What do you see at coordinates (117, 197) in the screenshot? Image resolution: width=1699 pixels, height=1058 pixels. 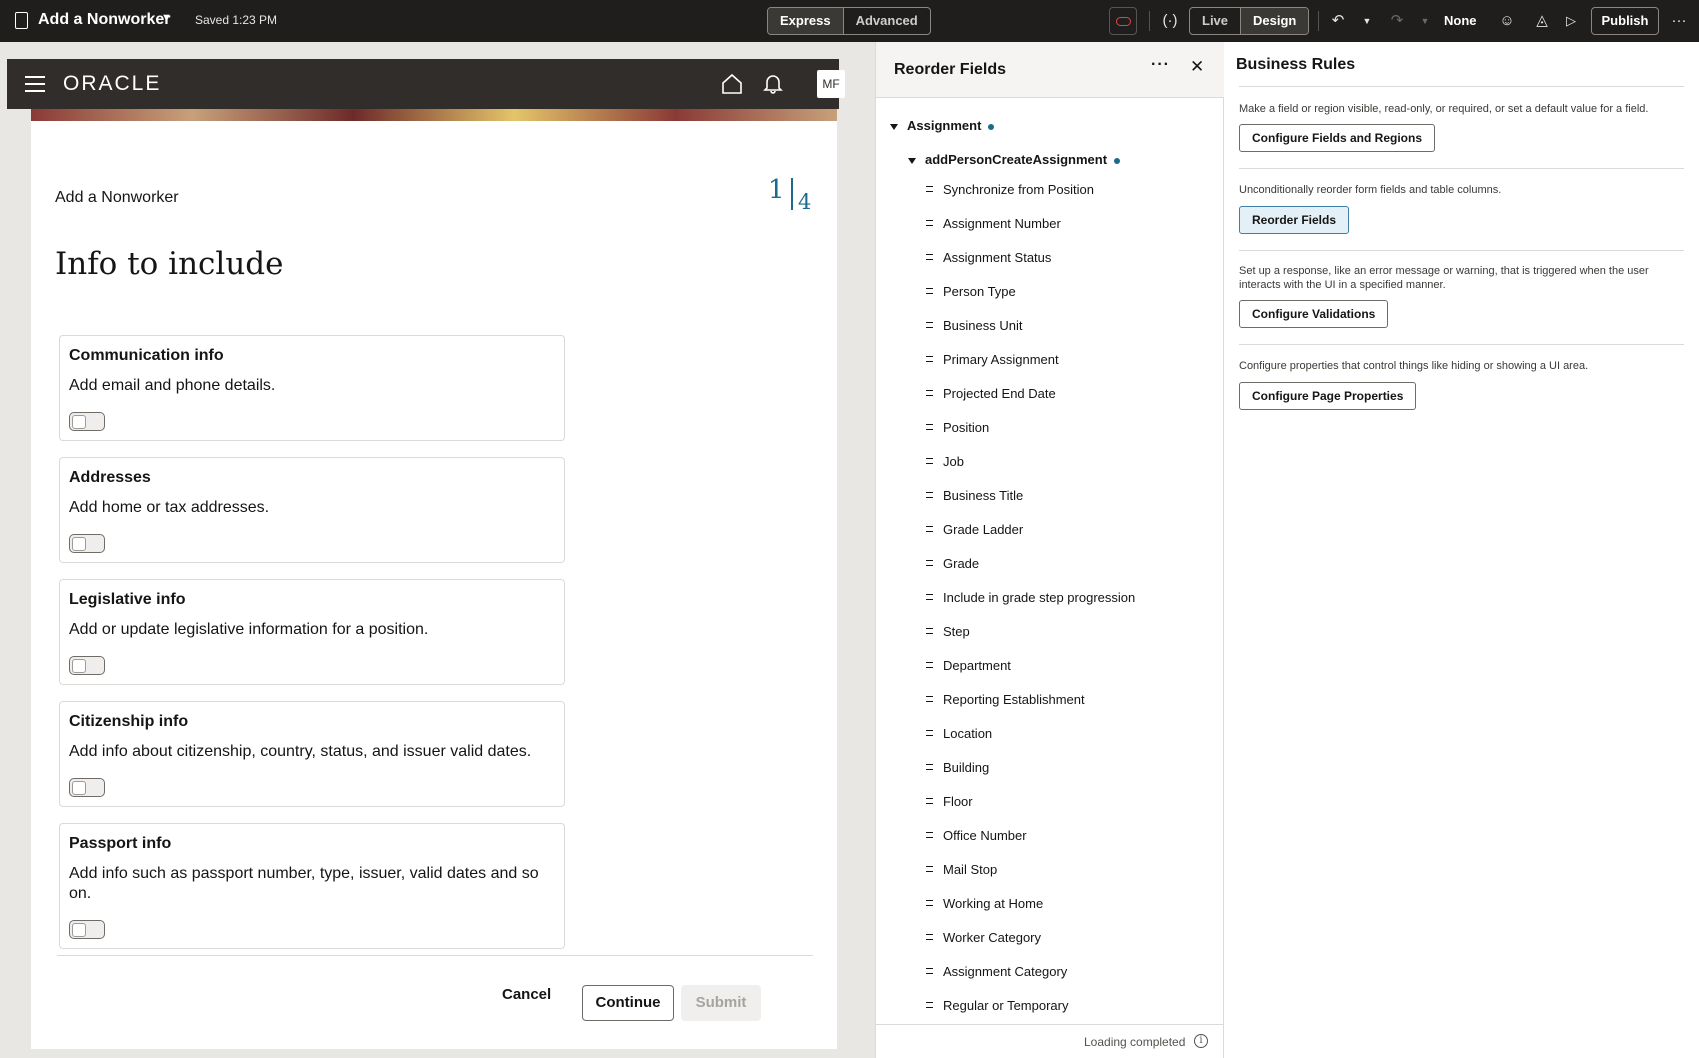 I see `page-title: Add a Nonworker` at bounding box center [117, 197].